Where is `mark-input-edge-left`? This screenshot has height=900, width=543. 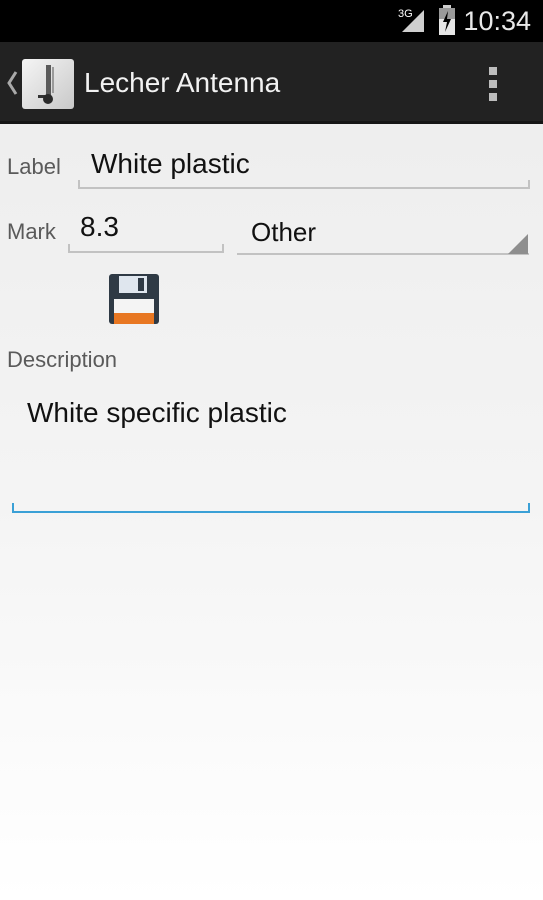
mark-input-edge-left is located at coordinates (69, 248).